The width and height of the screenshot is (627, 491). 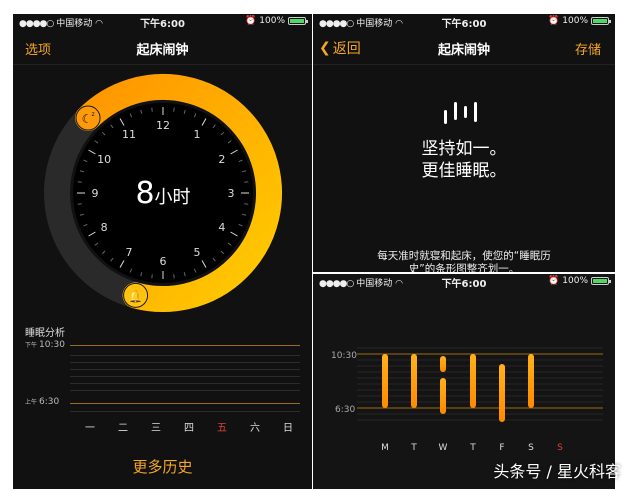 I want to click on chart-line-waketime, so click(x=185, y=403).